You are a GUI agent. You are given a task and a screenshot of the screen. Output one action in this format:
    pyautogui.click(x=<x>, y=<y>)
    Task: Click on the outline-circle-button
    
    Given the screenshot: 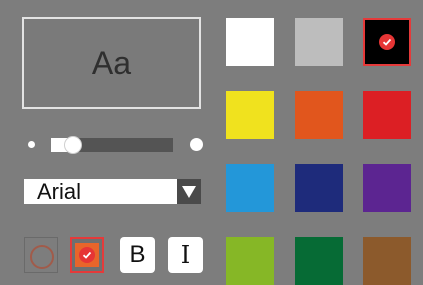 What is the action you would take?
    pyautogui.click(x=41, y=255)
    